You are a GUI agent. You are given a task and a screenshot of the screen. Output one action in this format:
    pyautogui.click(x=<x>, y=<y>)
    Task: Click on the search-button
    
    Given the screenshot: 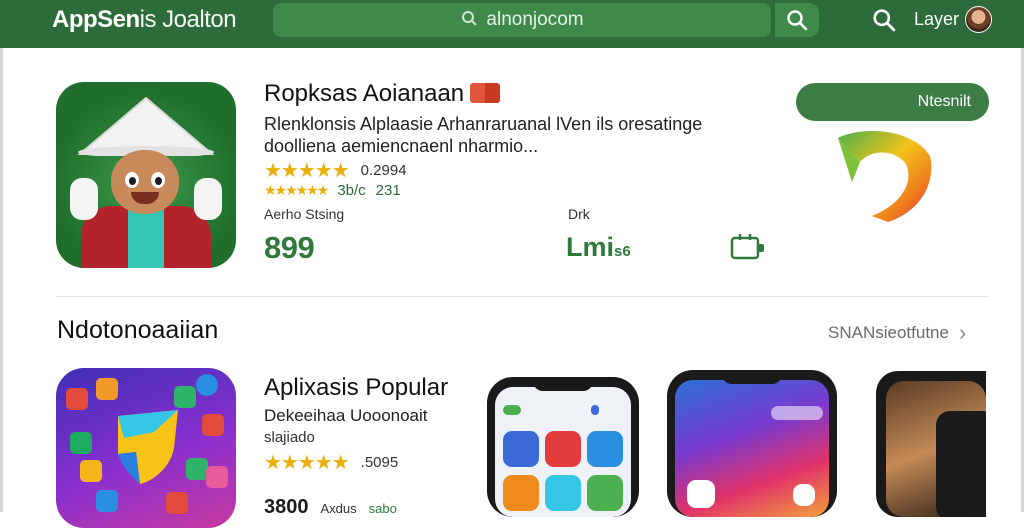 What is the action you would take?
    pyautogui.click(x=797, y=20)
    